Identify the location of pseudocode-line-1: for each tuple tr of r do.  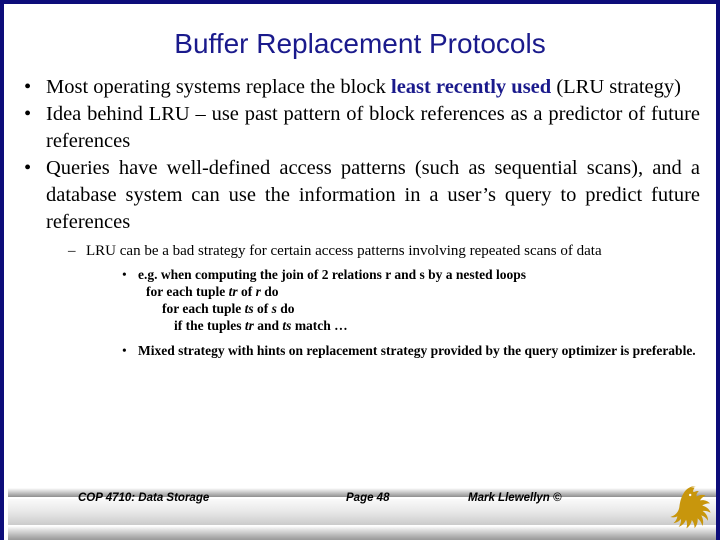
(361, 291).